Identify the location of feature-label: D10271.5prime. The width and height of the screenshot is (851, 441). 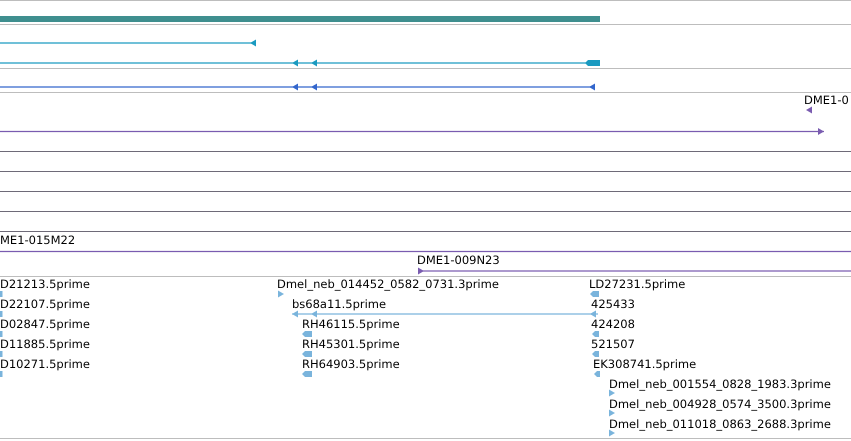
(45, 364).